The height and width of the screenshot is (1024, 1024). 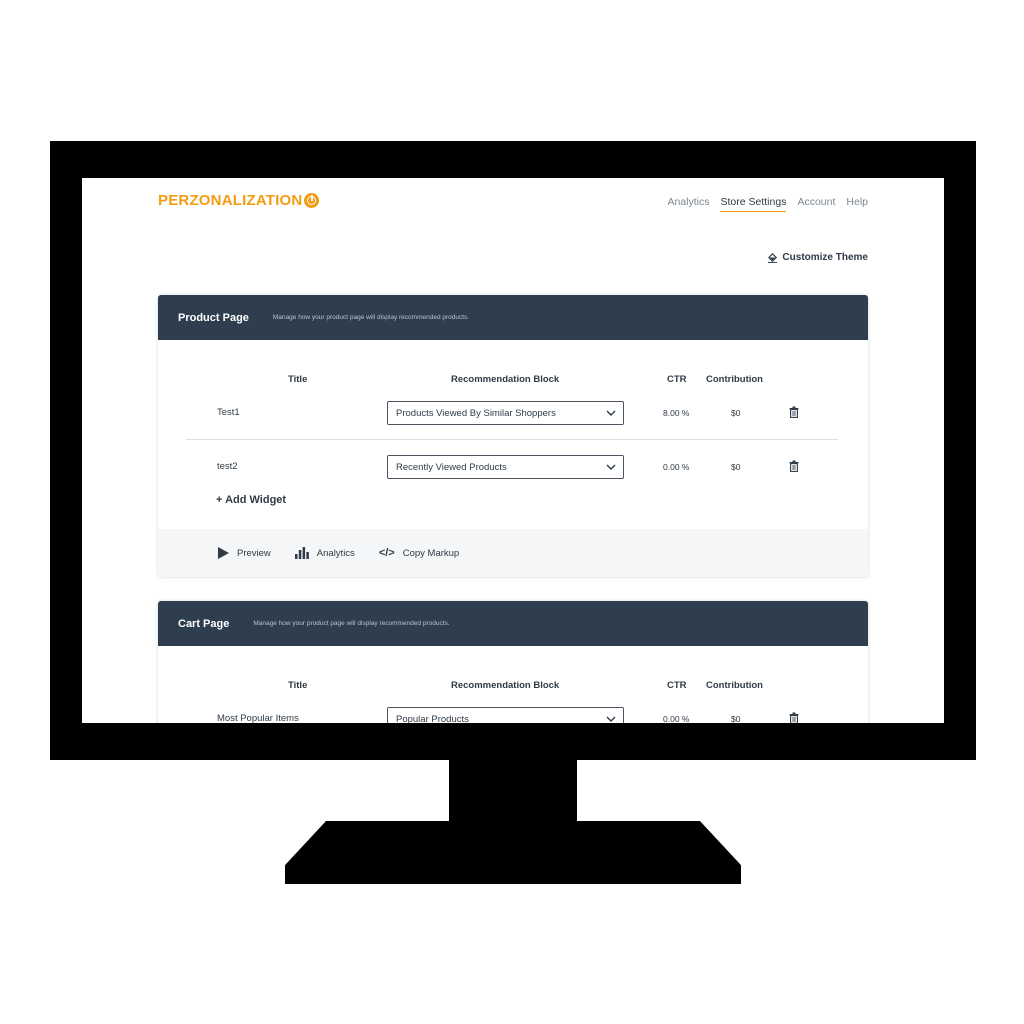 I want to click on play-icon, so click(x=223, y=553).